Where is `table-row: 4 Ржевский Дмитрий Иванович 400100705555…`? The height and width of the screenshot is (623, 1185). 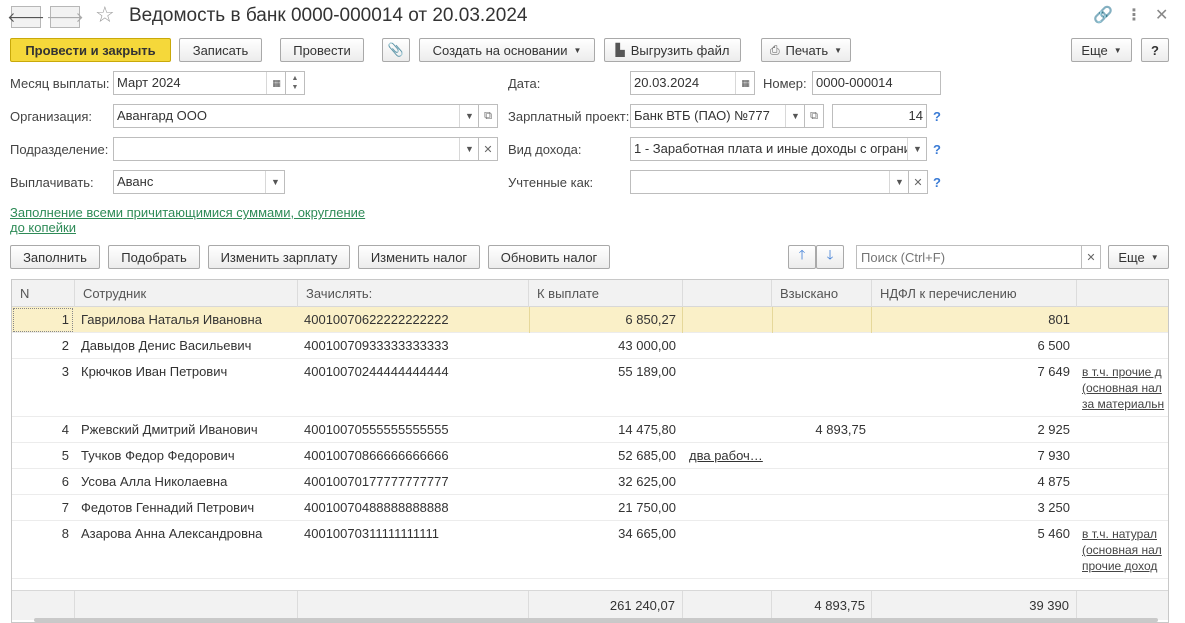
table-row: 4 Ржевский Дмитрий Иванович 400100705555… is located at coordinates (590, 430).